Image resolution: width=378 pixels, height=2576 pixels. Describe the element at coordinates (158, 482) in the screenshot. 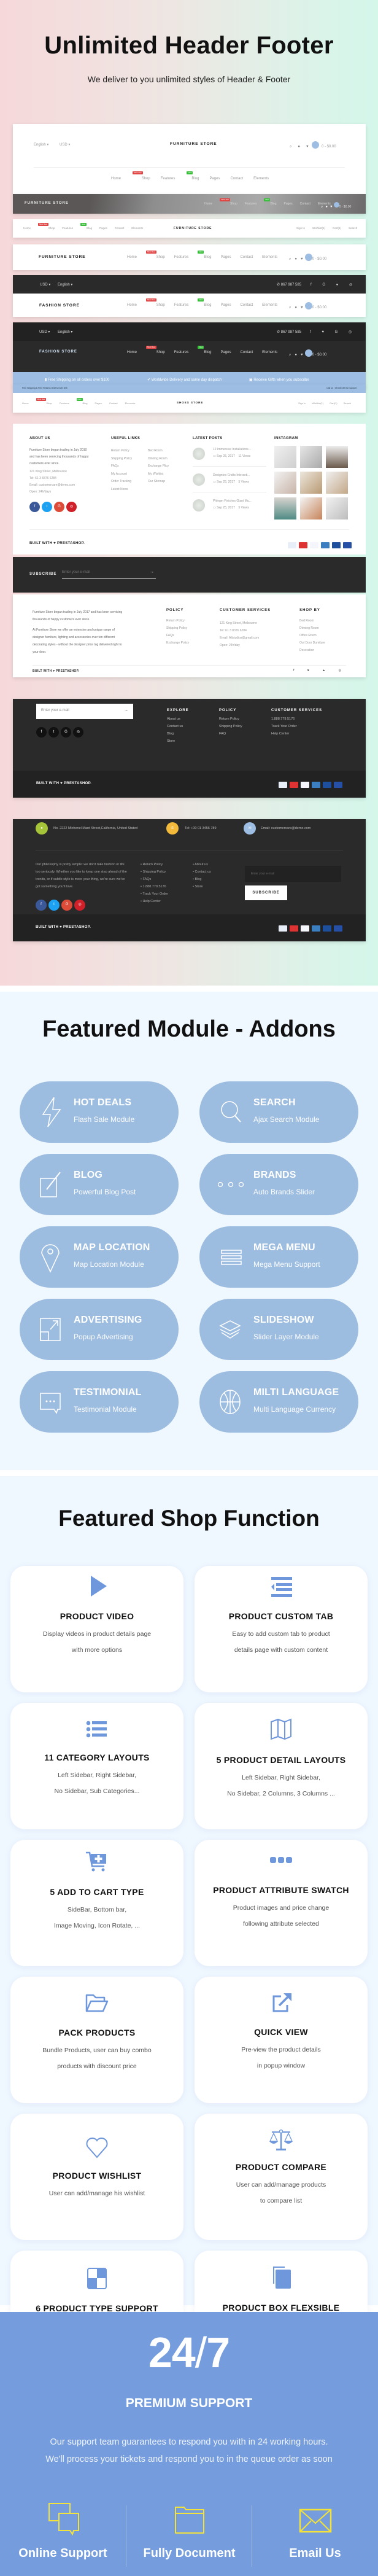

I see `footer-link: Our Sitemap` at that location.